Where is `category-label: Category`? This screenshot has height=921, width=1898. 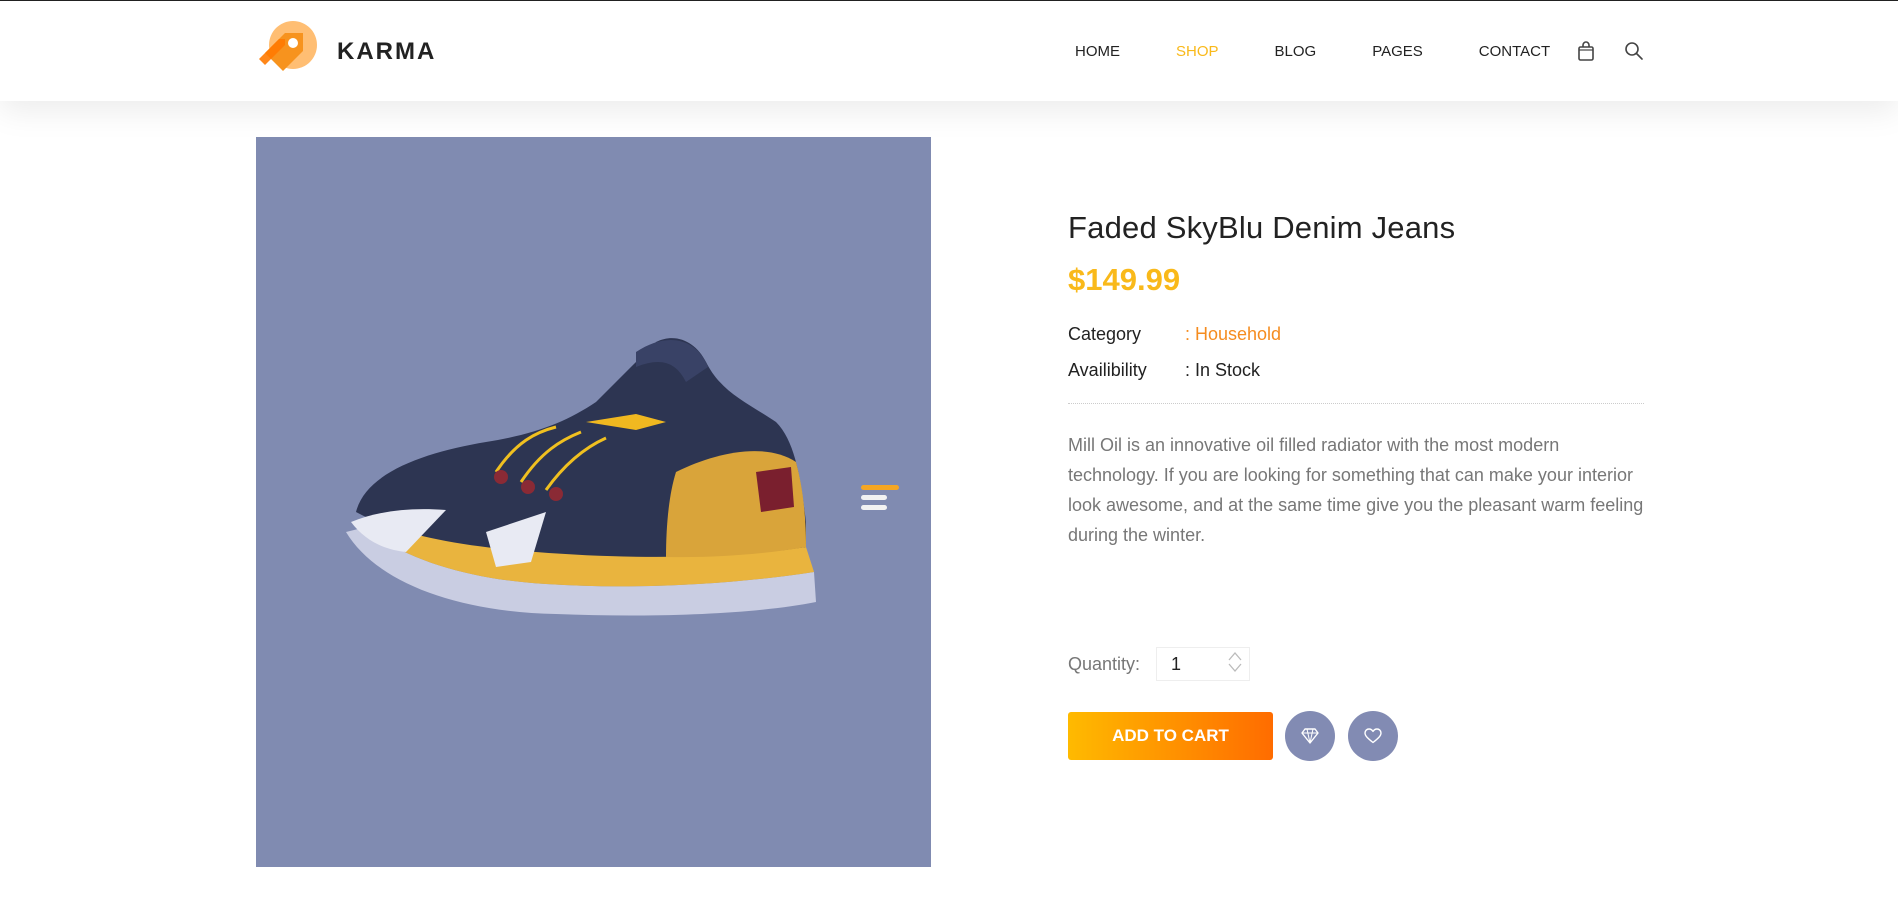
category-label: Category is located at coordinates (1105, 333).